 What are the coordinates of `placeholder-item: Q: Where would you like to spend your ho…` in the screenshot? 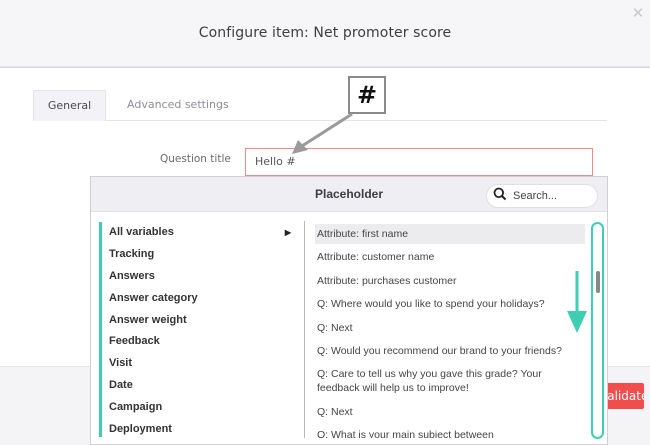 It's located at (450, 304).